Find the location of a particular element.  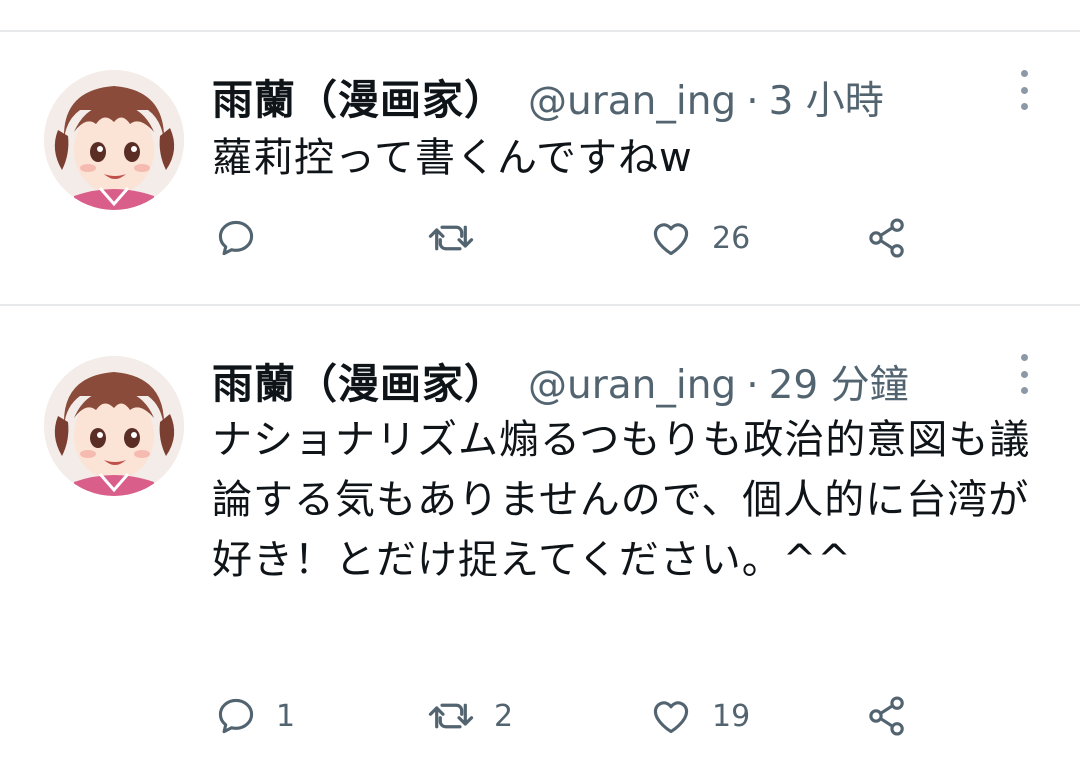

reply-button is located at coordinates (245, 238).